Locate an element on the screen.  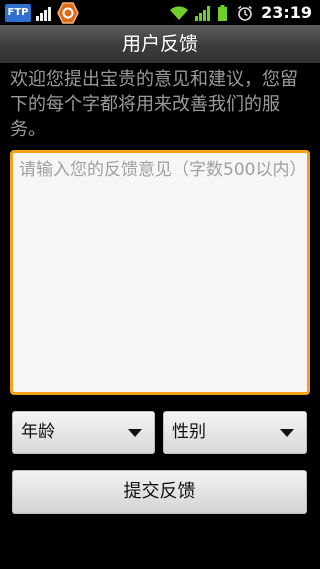
clock-time: 23:19 is located at coordinates (286, 12).